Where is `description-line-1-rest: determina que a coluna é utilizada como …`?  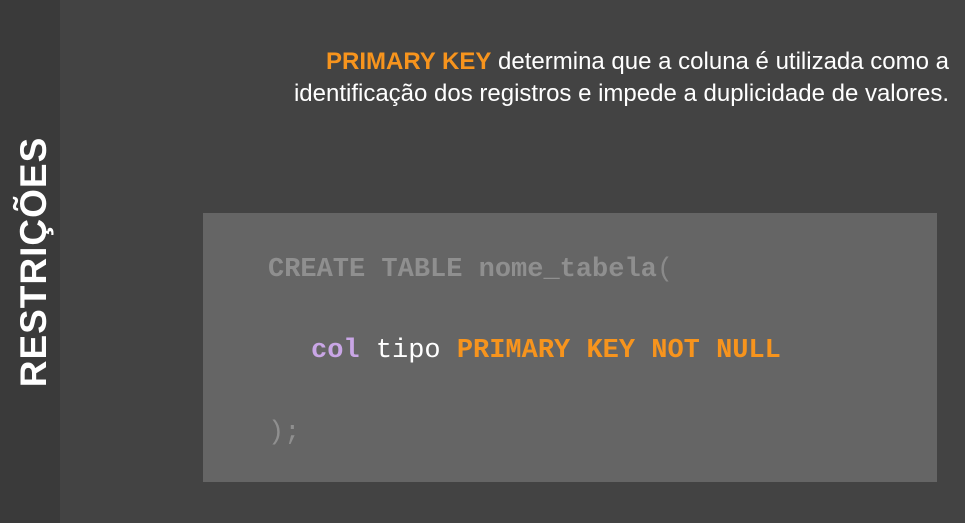
description-line-1-rest: determina que a coluna é utilizada como … is located at coordinates (720, 61).